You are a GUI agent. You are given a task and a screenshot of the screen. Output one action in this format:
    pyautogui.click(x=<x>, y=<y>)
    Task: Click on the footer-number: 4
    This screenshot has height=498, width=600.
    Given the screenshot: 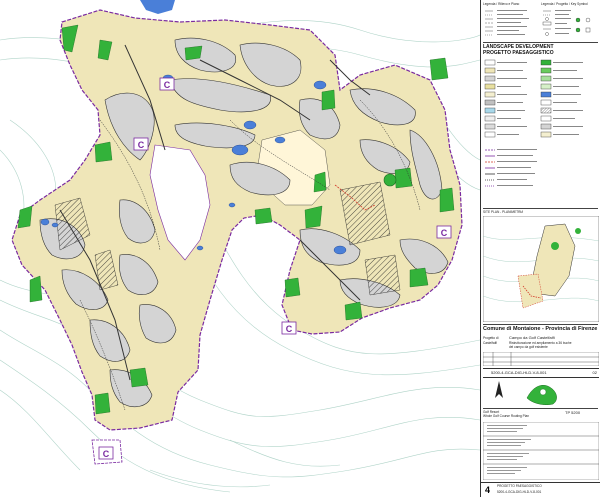 What is the action you would take?
    pyautogui.click(x=488, y=490)
    